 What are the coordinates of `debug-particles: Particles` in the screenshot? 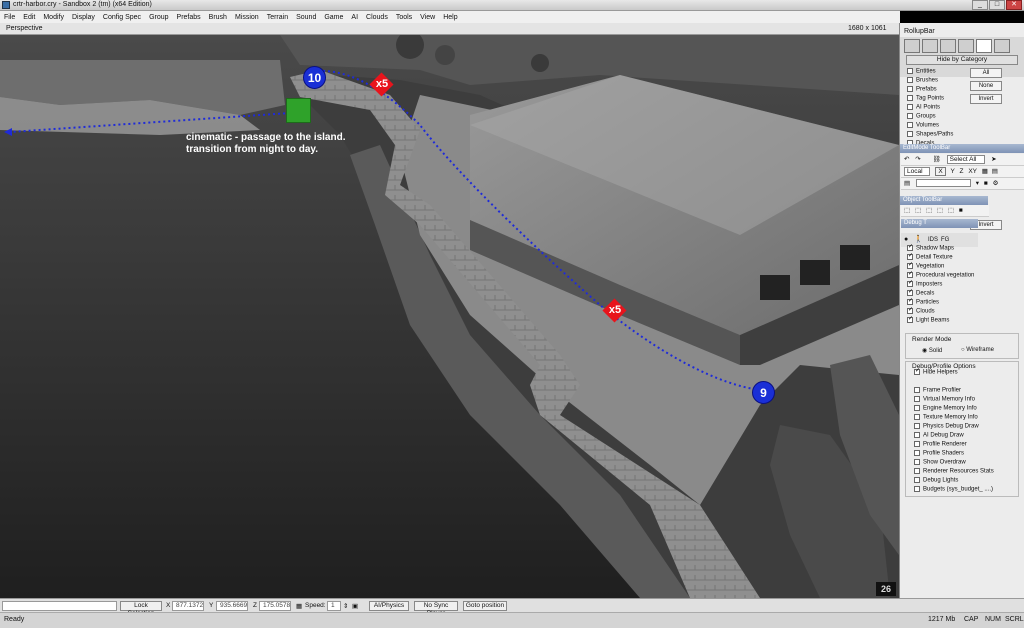 It's located at (962, 302).